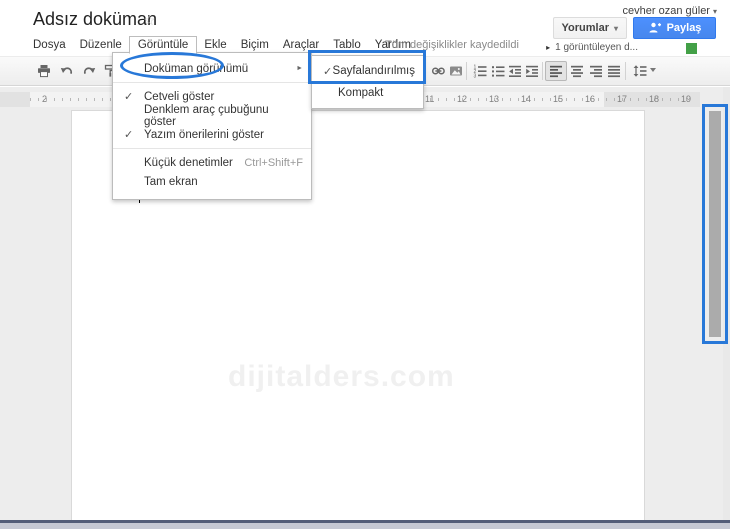 The height and width of the screenshot is (529, 730). I want to click on numbered-list-button: 1 2 3, so click(480, 71).